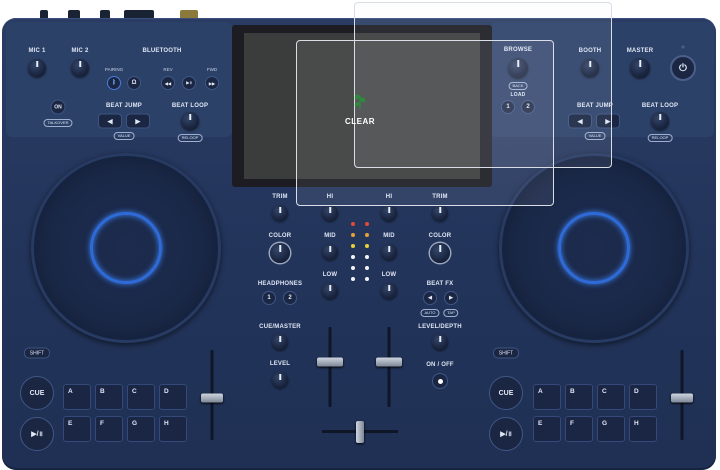 Image resolution: width=720 pixels, height=470 pixels. Describe the element at coordinates (643, 397) in the screenshot. I see `pad-right-d: D` at that location.